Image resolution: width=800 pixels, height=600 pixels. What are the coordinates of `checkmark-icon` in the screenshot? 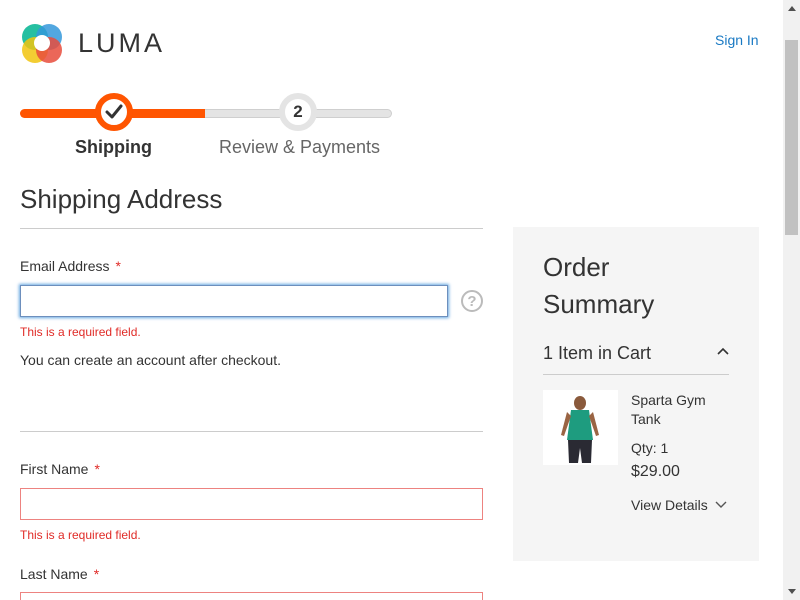 It's located at (114, 111).